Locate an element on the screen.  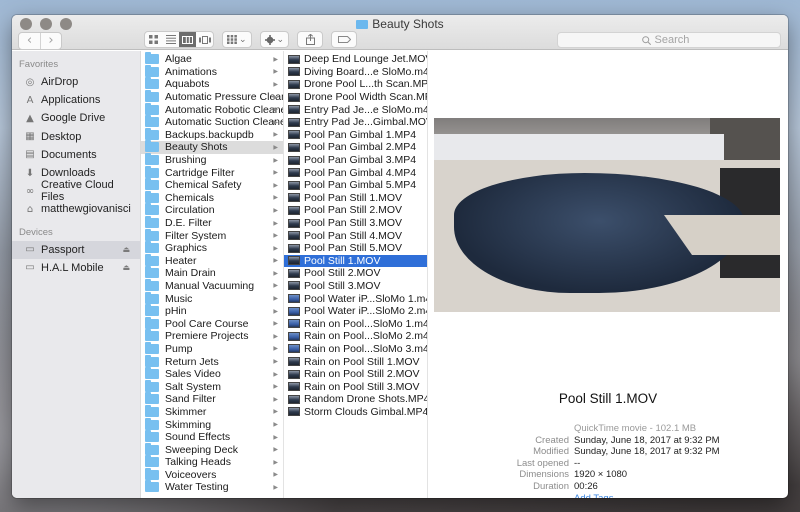
file-row: Entry Pad Je...Gimbal.MOV is located at coordinates (355, 122).